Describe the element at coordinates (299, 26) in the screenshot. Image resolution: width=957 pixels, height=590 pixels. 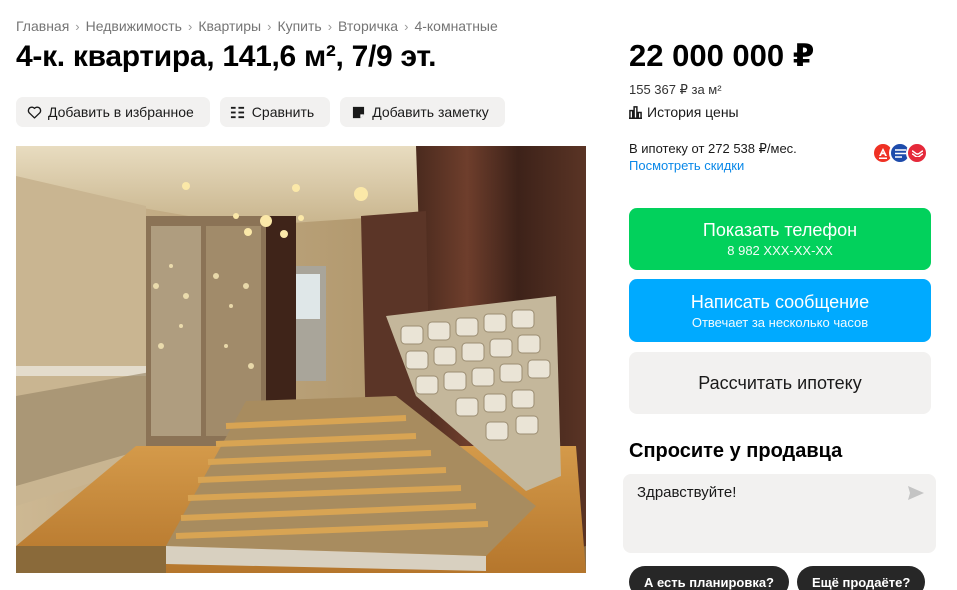
I see `breadcrumb-buy: Купить` at that location.